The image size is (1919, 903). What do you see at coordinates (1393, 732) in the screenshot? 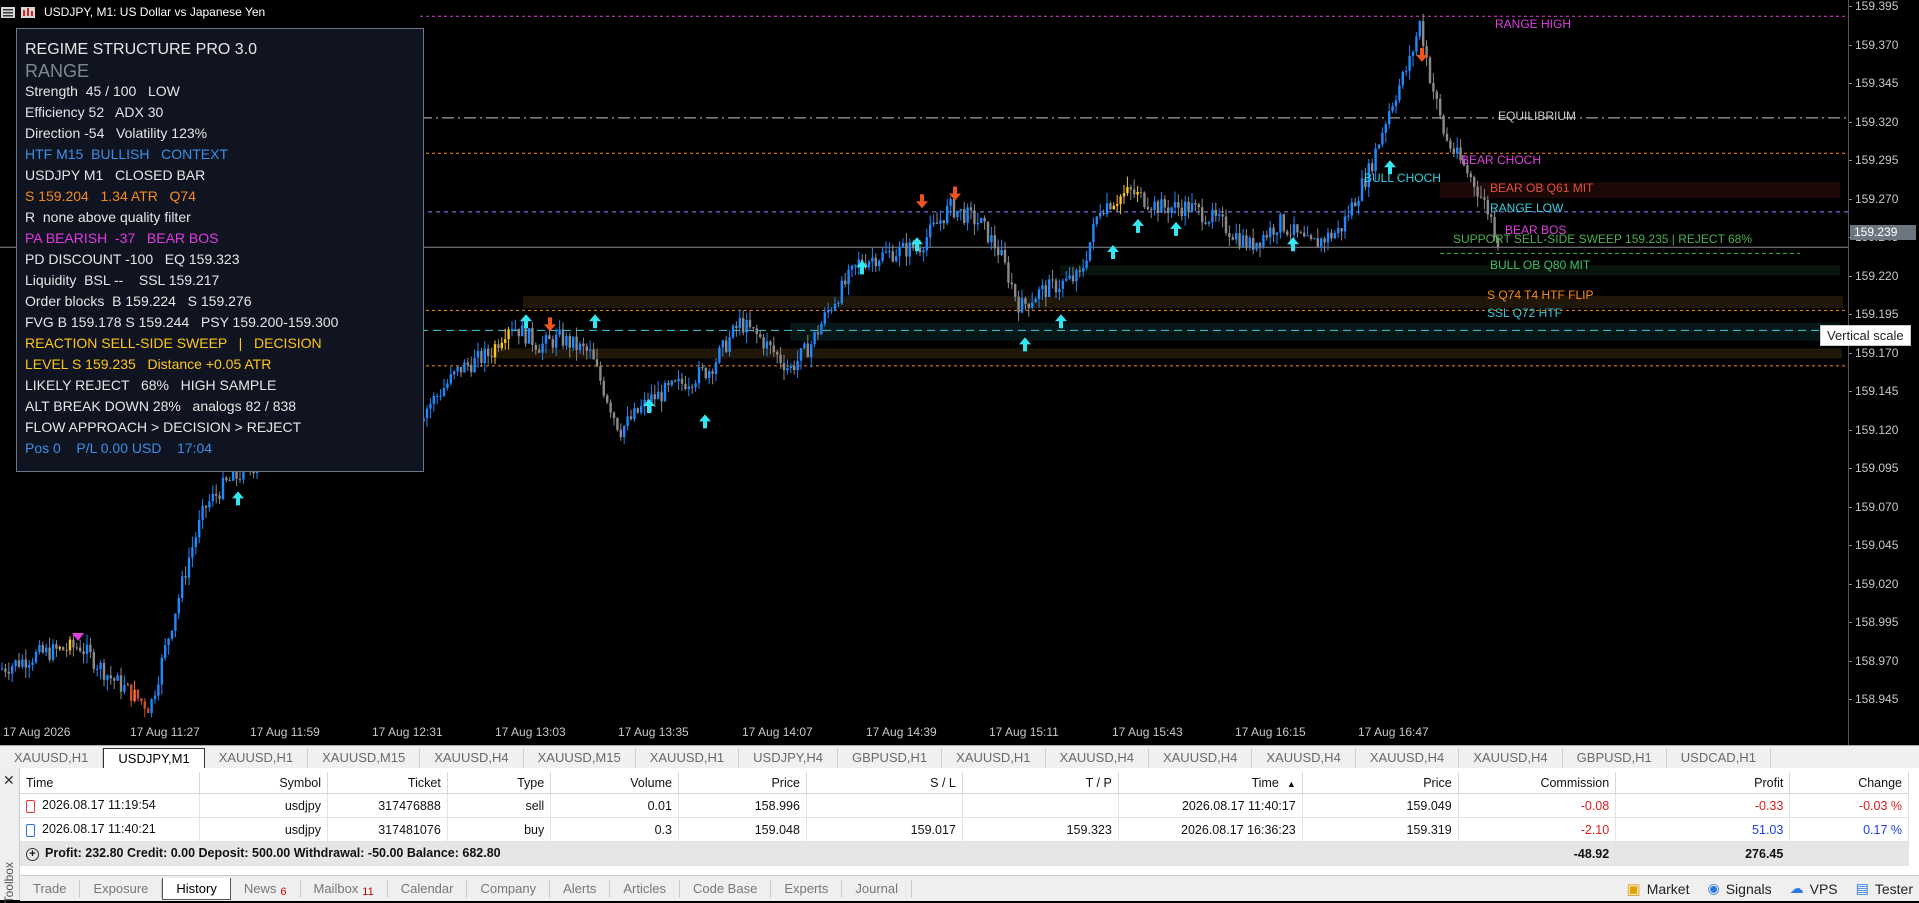
I see `time-tick: 17 Aug 16:47` at bounding box center [1393, 732].